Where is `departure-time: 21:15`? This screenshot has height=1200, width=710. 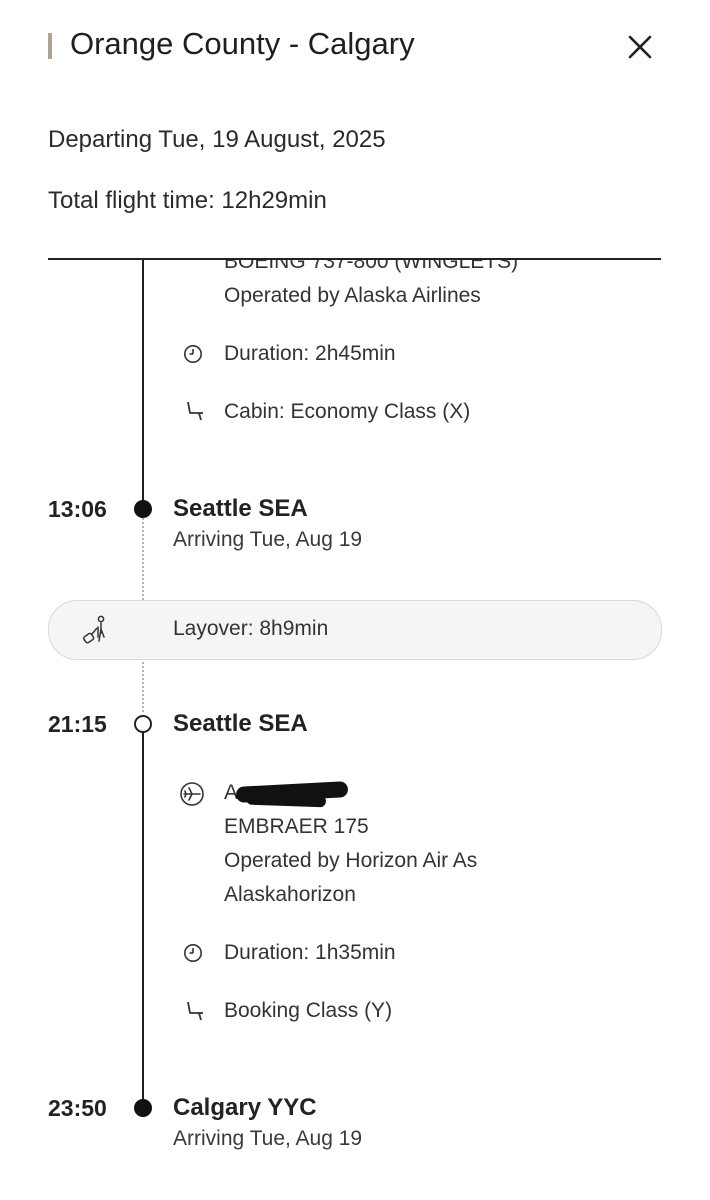
departure-time: 21:15 is located at coordinates (77, 724).